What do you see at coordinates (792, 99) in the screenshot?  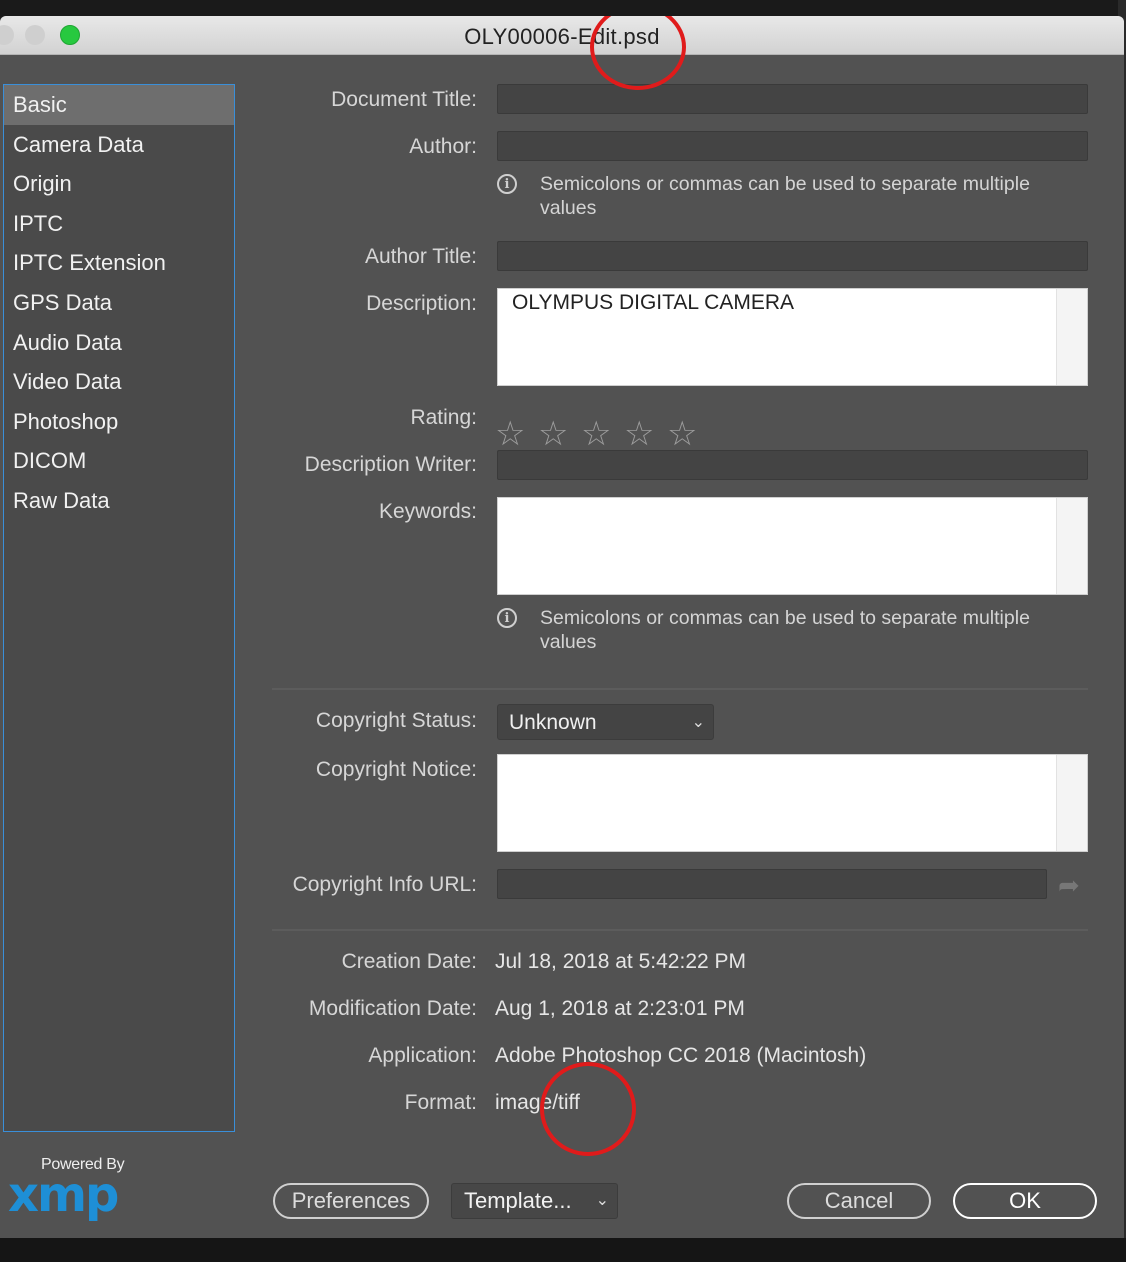 I see `document-title-field` at bounding box center [792, 99].